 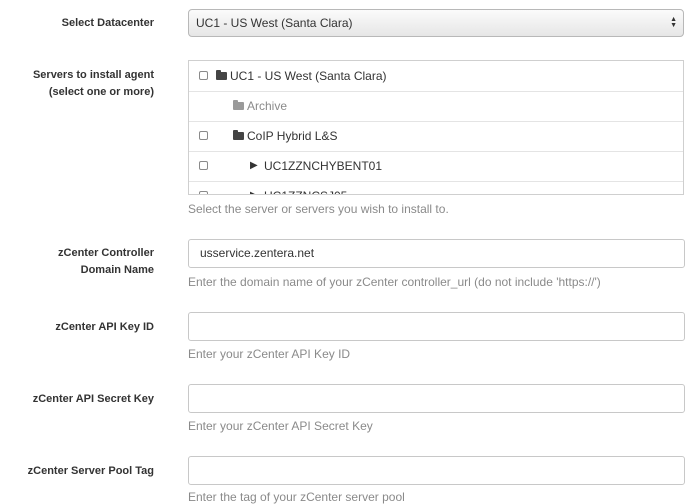 I want to click on tree-item-label: UC1ZZNCSJ05, so click(x=305, y=187).